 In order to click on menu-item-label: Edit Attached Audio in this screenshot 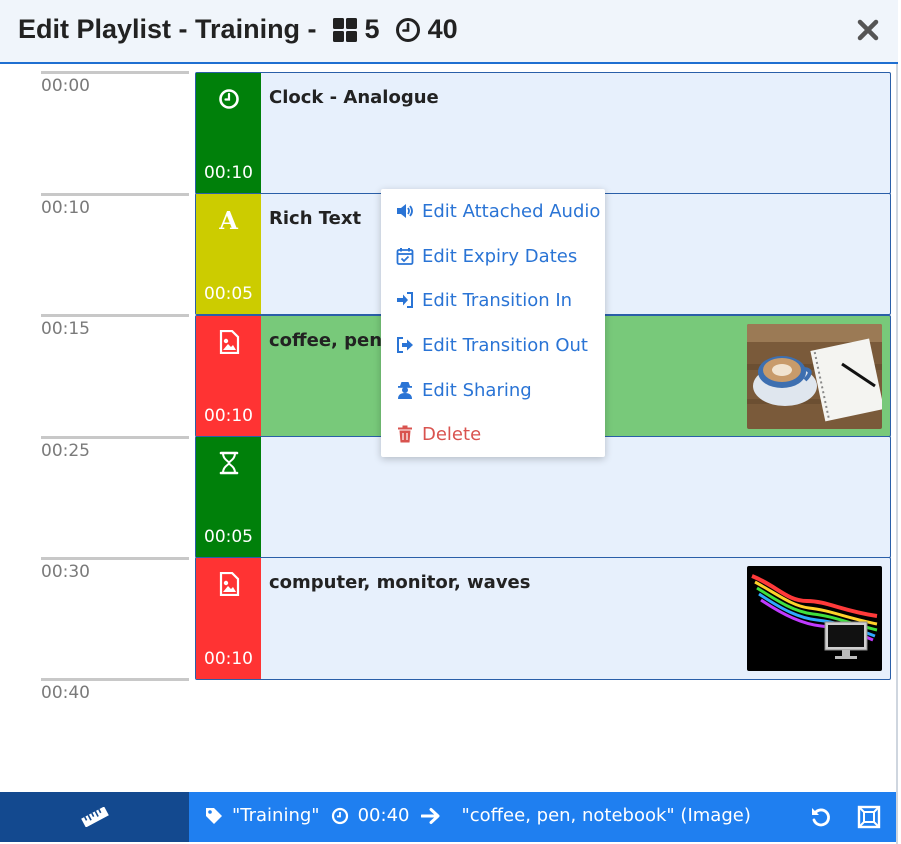, I will do `click(511, 211)`.